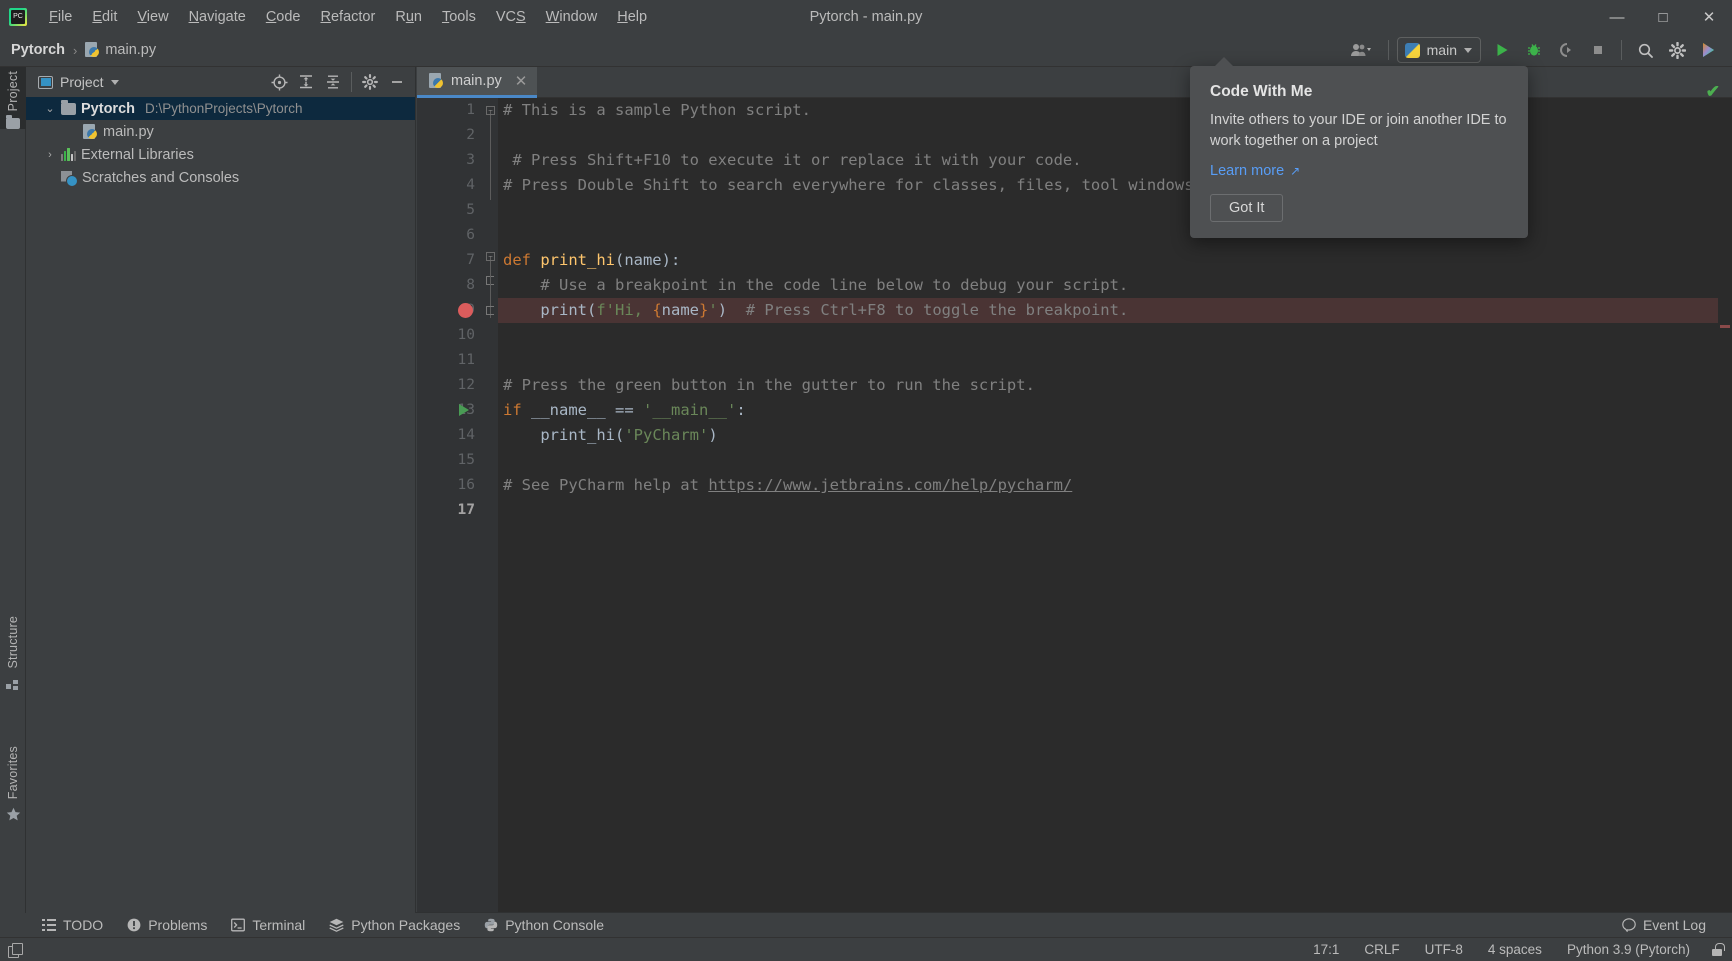  I want to click on run-with-coverage-button, so click(1566, 50).